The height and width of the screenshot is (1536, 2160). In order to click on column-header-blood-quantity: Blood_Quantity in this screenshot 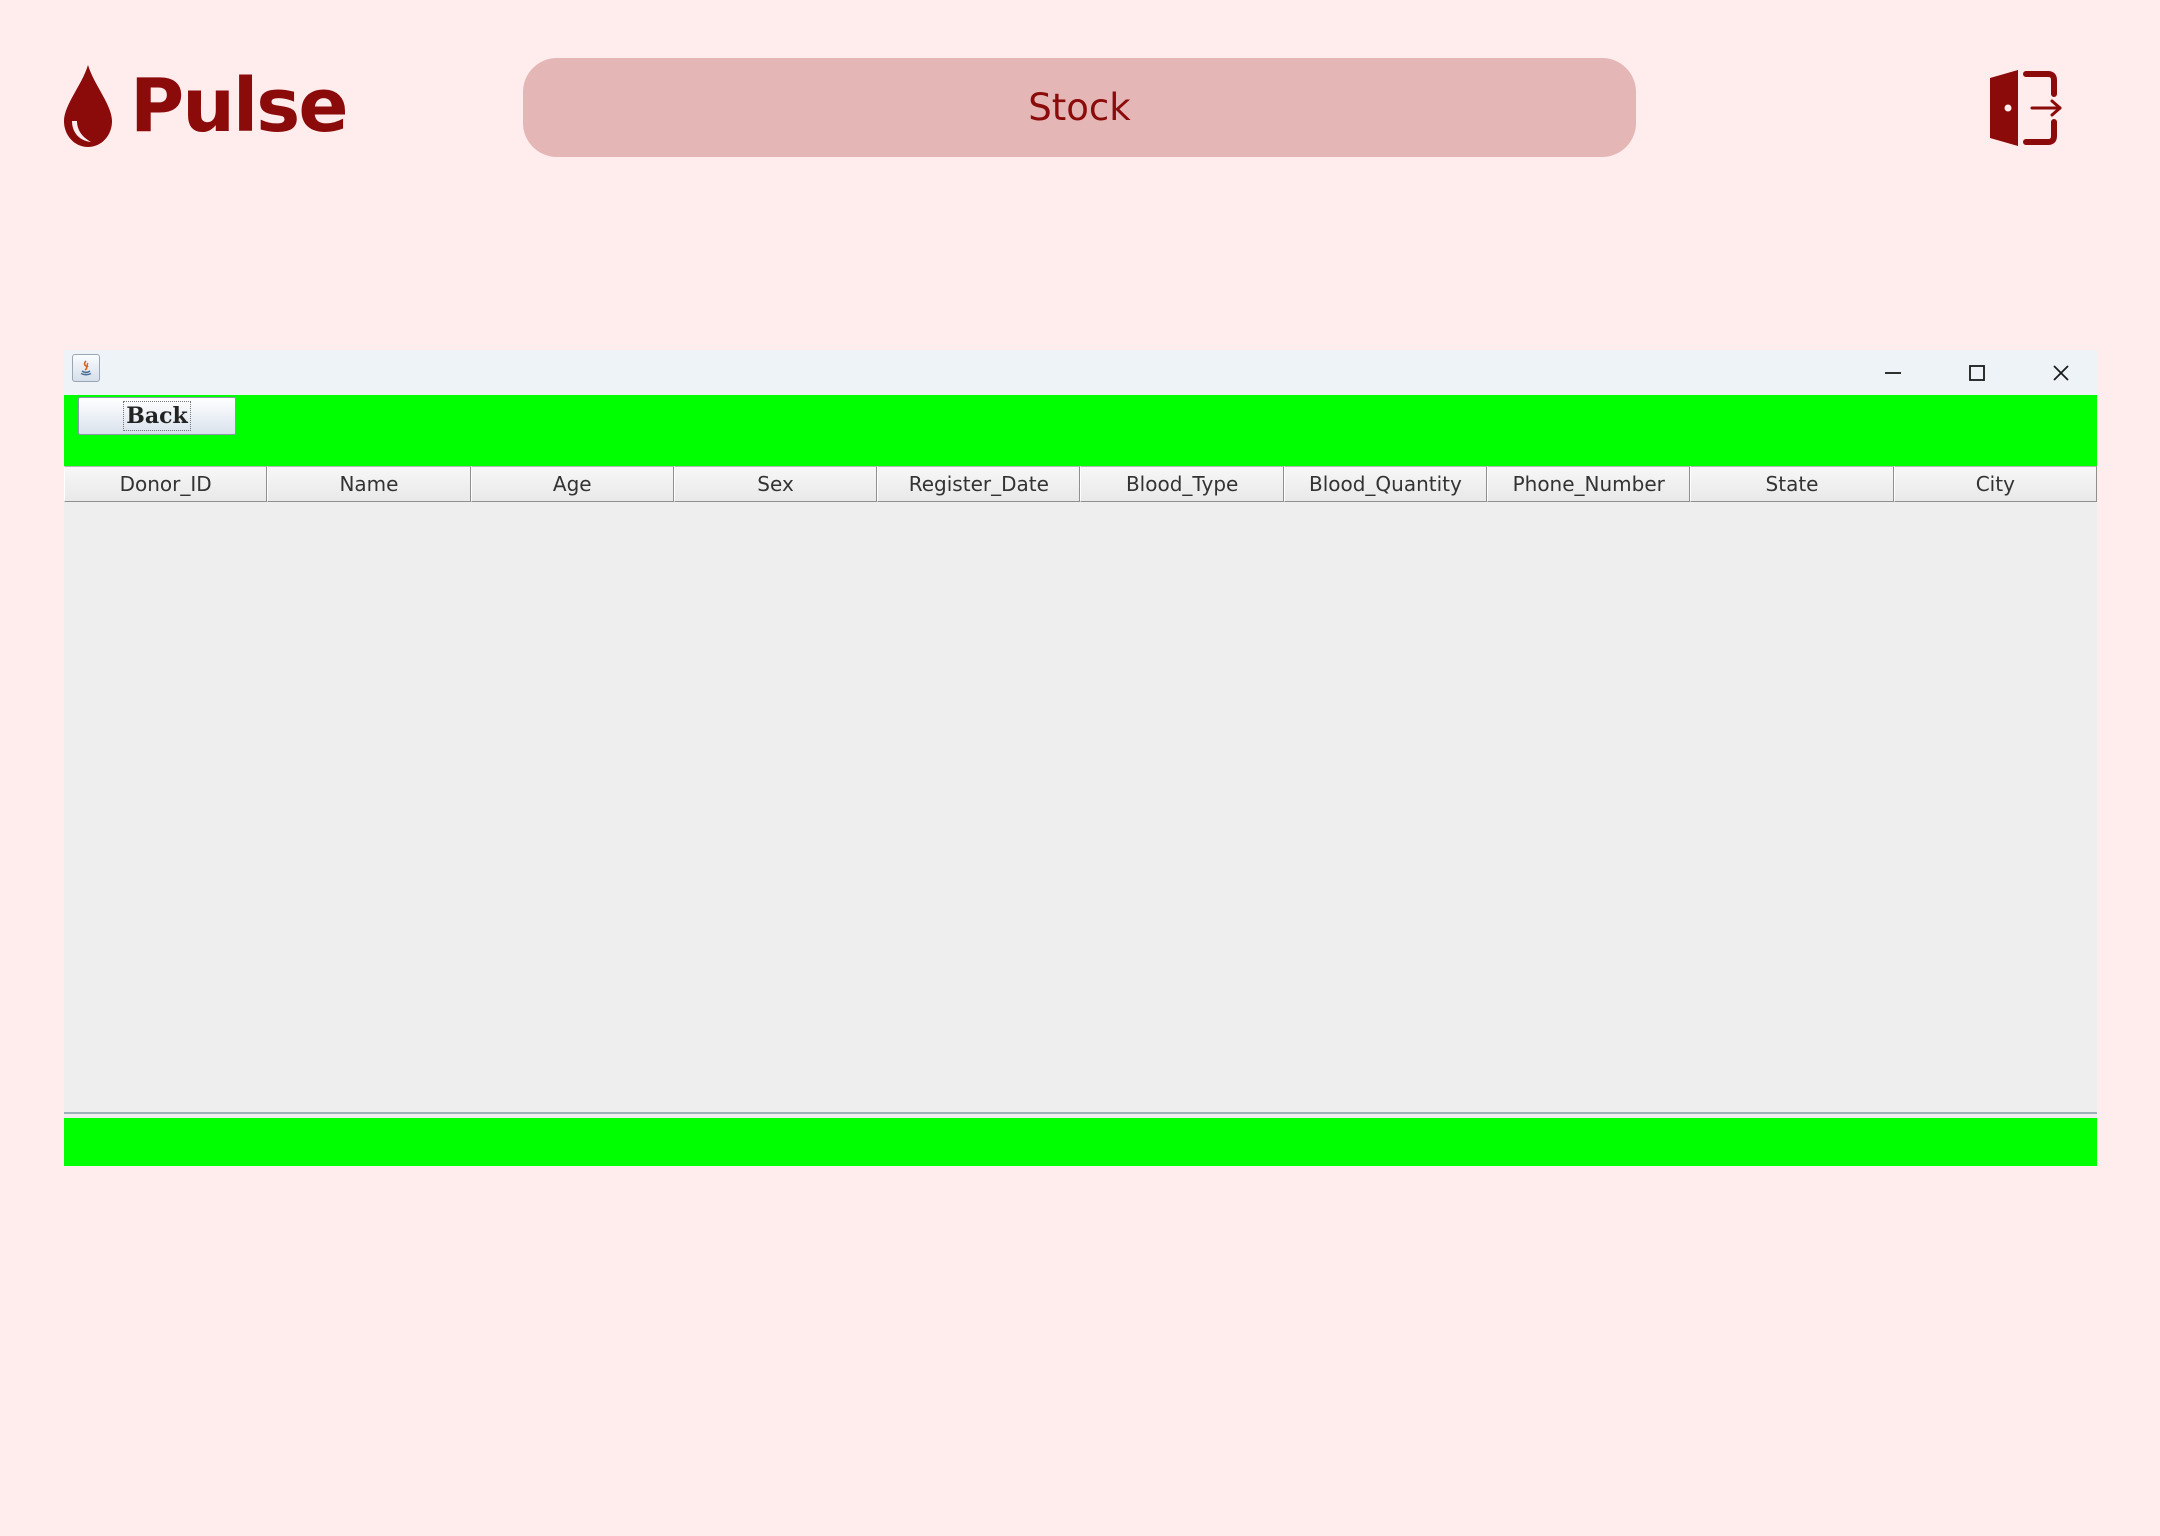, I will do `click(1385, 484)`.